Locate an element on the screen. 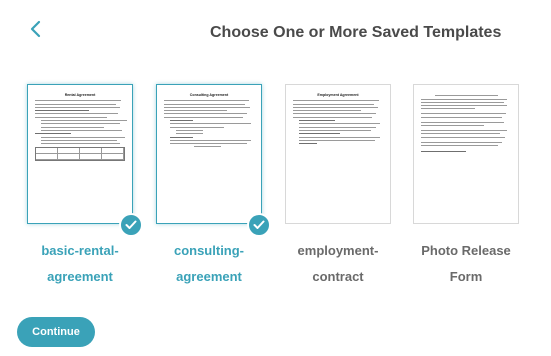 The image size is (551, 356). document-preview is located at coordinates (466, 154).